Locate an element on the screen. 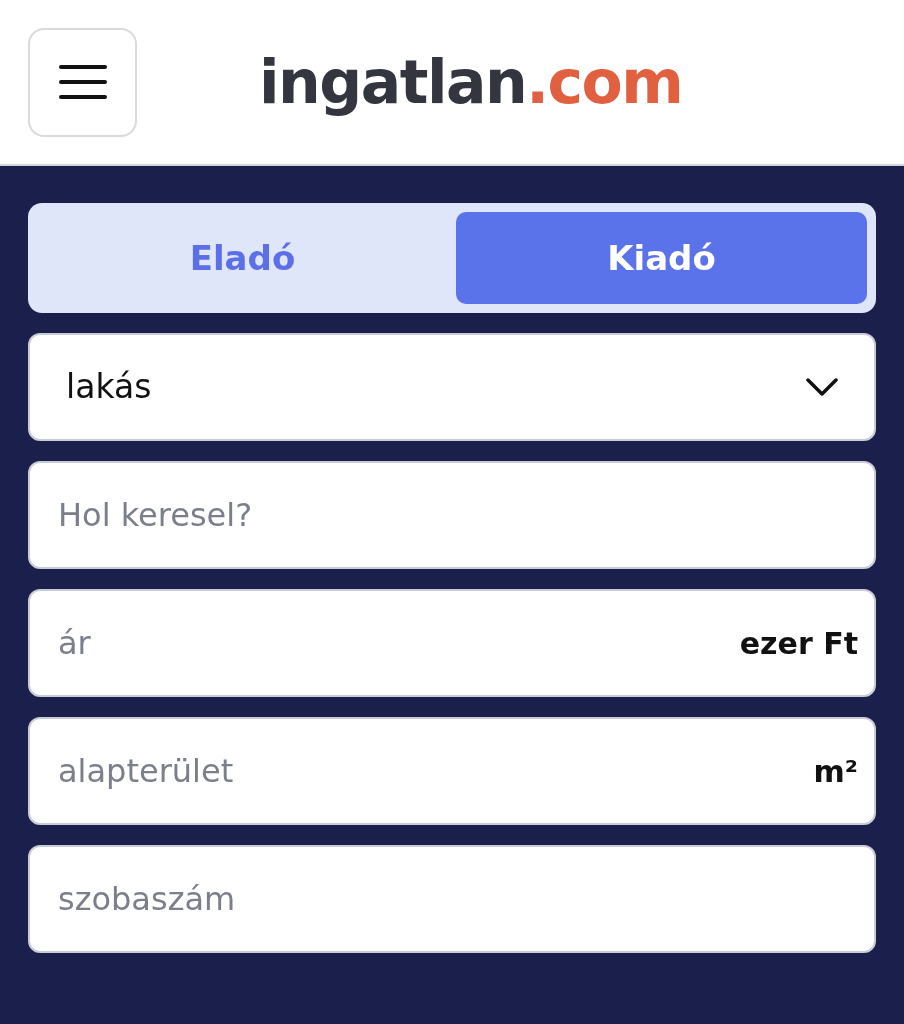  menu-button is located at coordinates (82, 82).